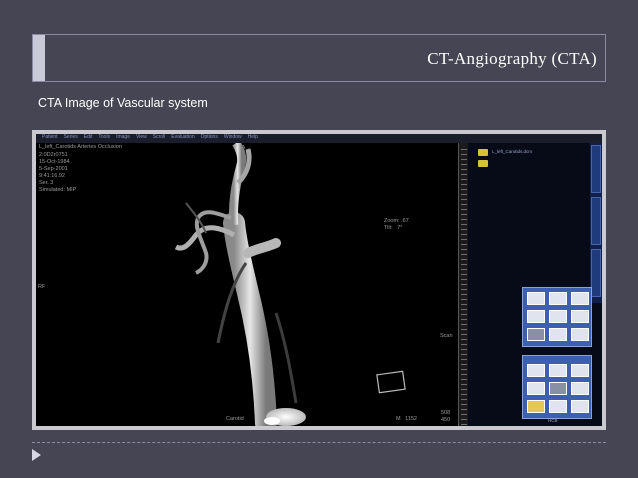 Image resolution: width=638 pixels, height=478 pixels. Describe the element at coordinates (253, 137) in the screenshot. I see `menu-item: Help` at that location.